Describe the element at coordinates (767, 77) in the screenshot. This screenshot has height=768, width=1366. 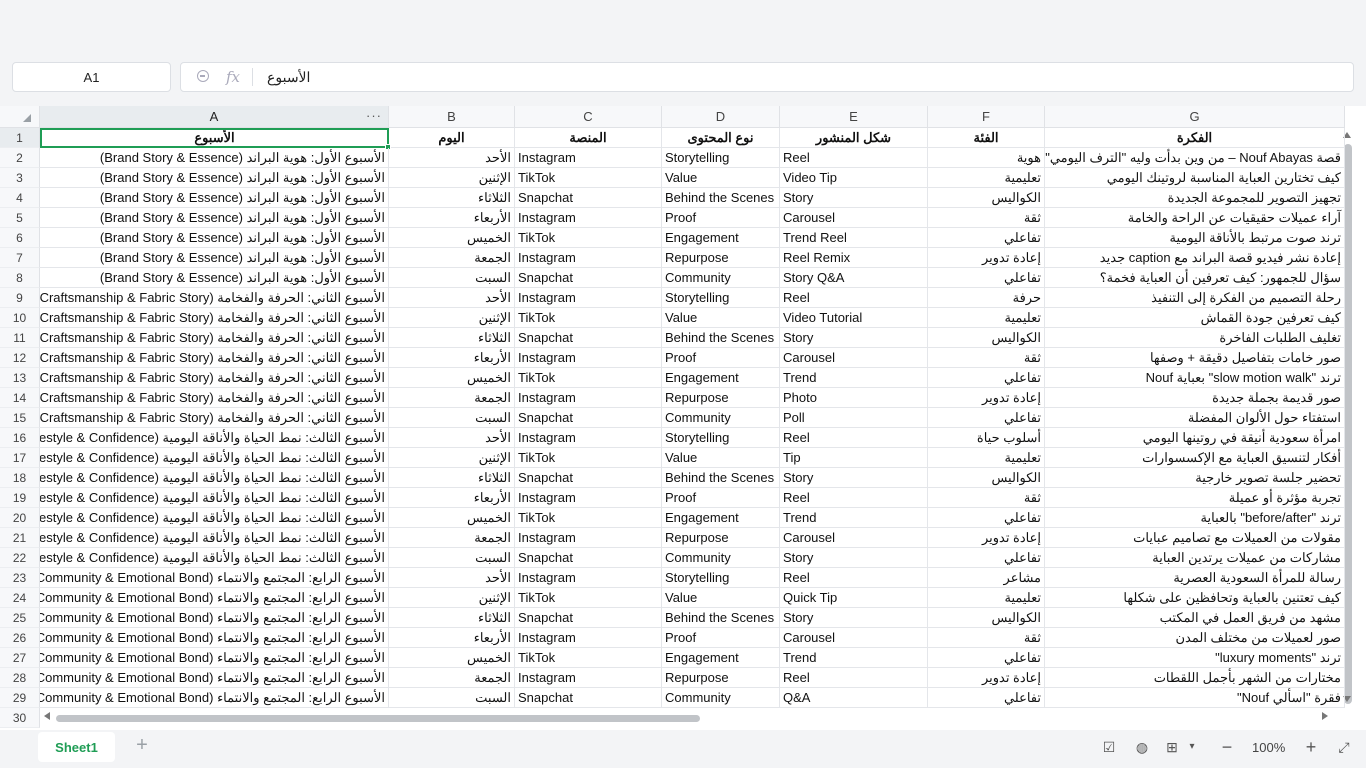
I see `formula-bar: fx الأسبوع` at that location.